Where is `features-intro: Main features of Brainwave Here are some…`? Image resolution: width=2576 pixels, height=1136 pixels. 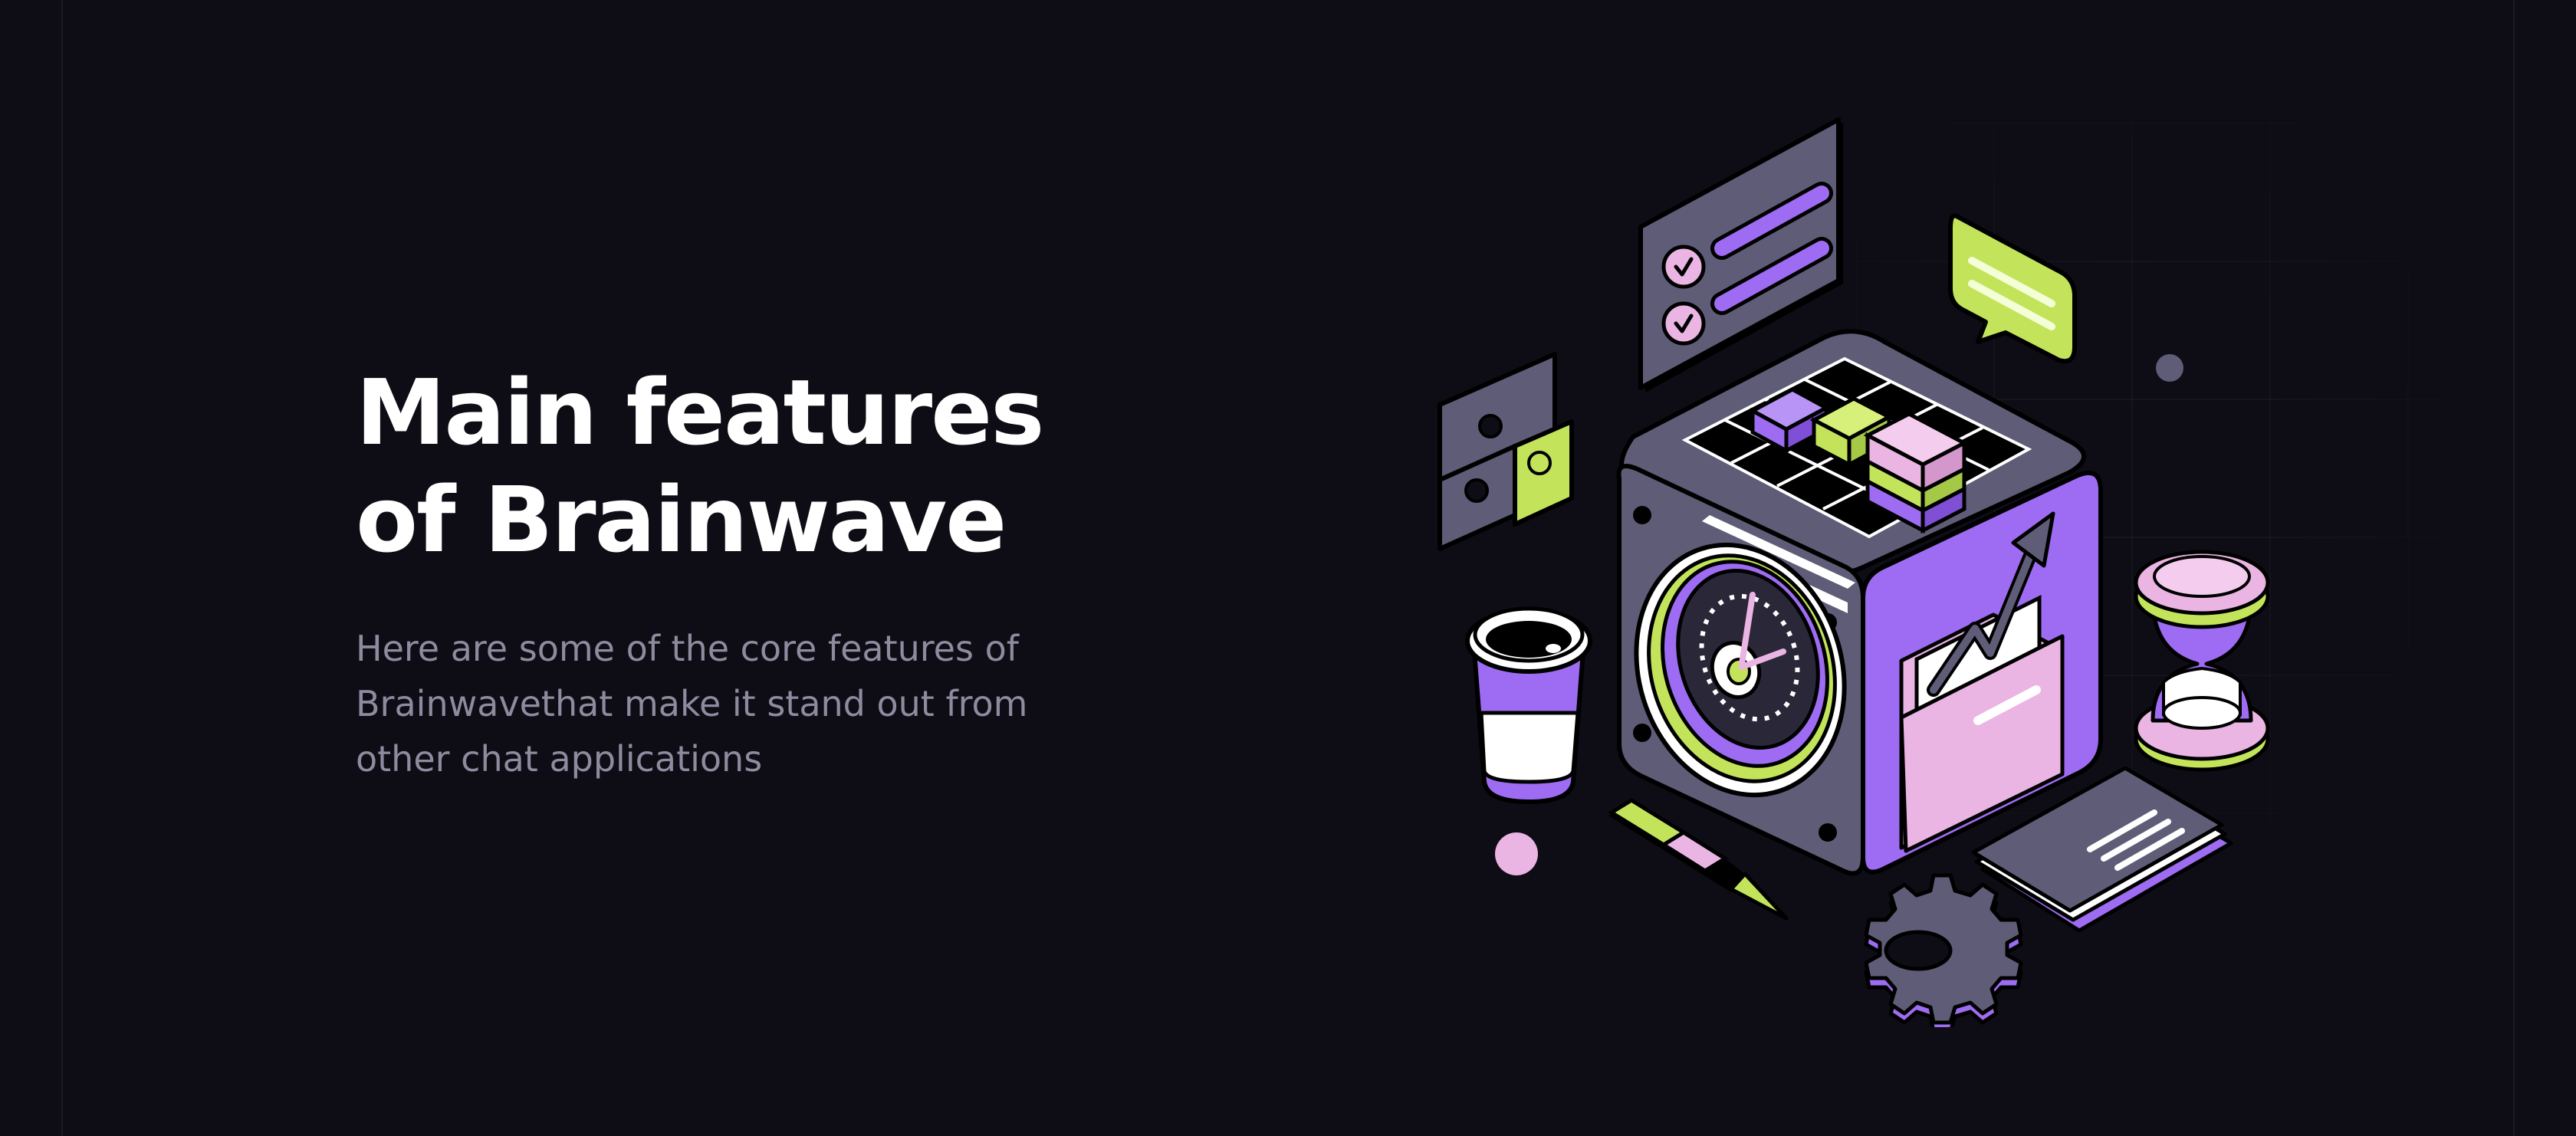
features-intro: Main features of Brainwave Here are some… is located at coordinates (732, 572).